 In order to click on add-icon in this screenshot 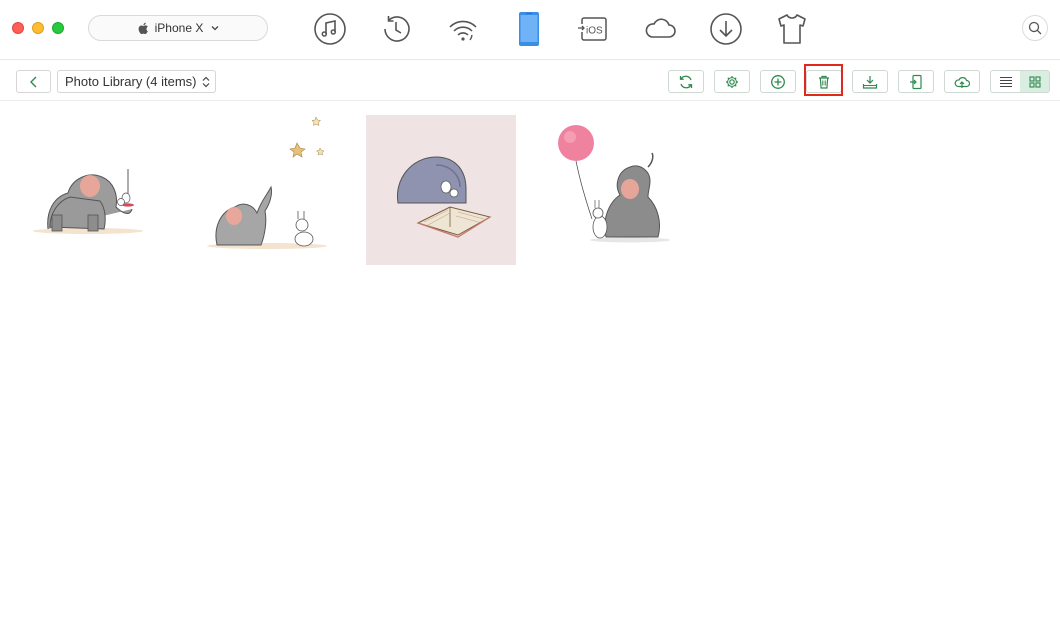, I will do `click(778, 81)`.